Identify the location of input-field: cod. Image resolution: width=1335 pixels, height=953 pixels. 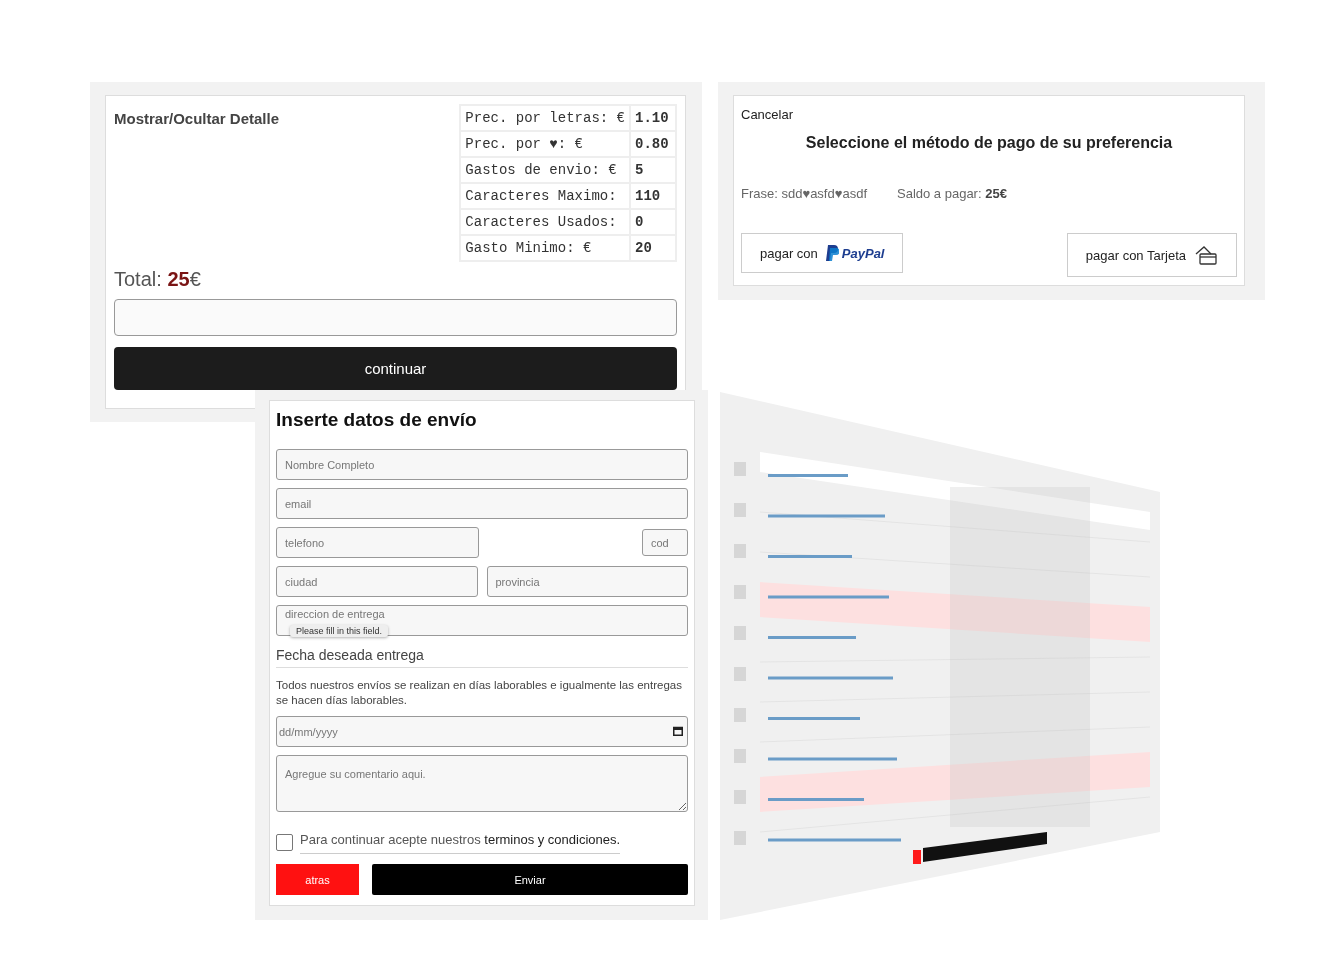
(665, 542).